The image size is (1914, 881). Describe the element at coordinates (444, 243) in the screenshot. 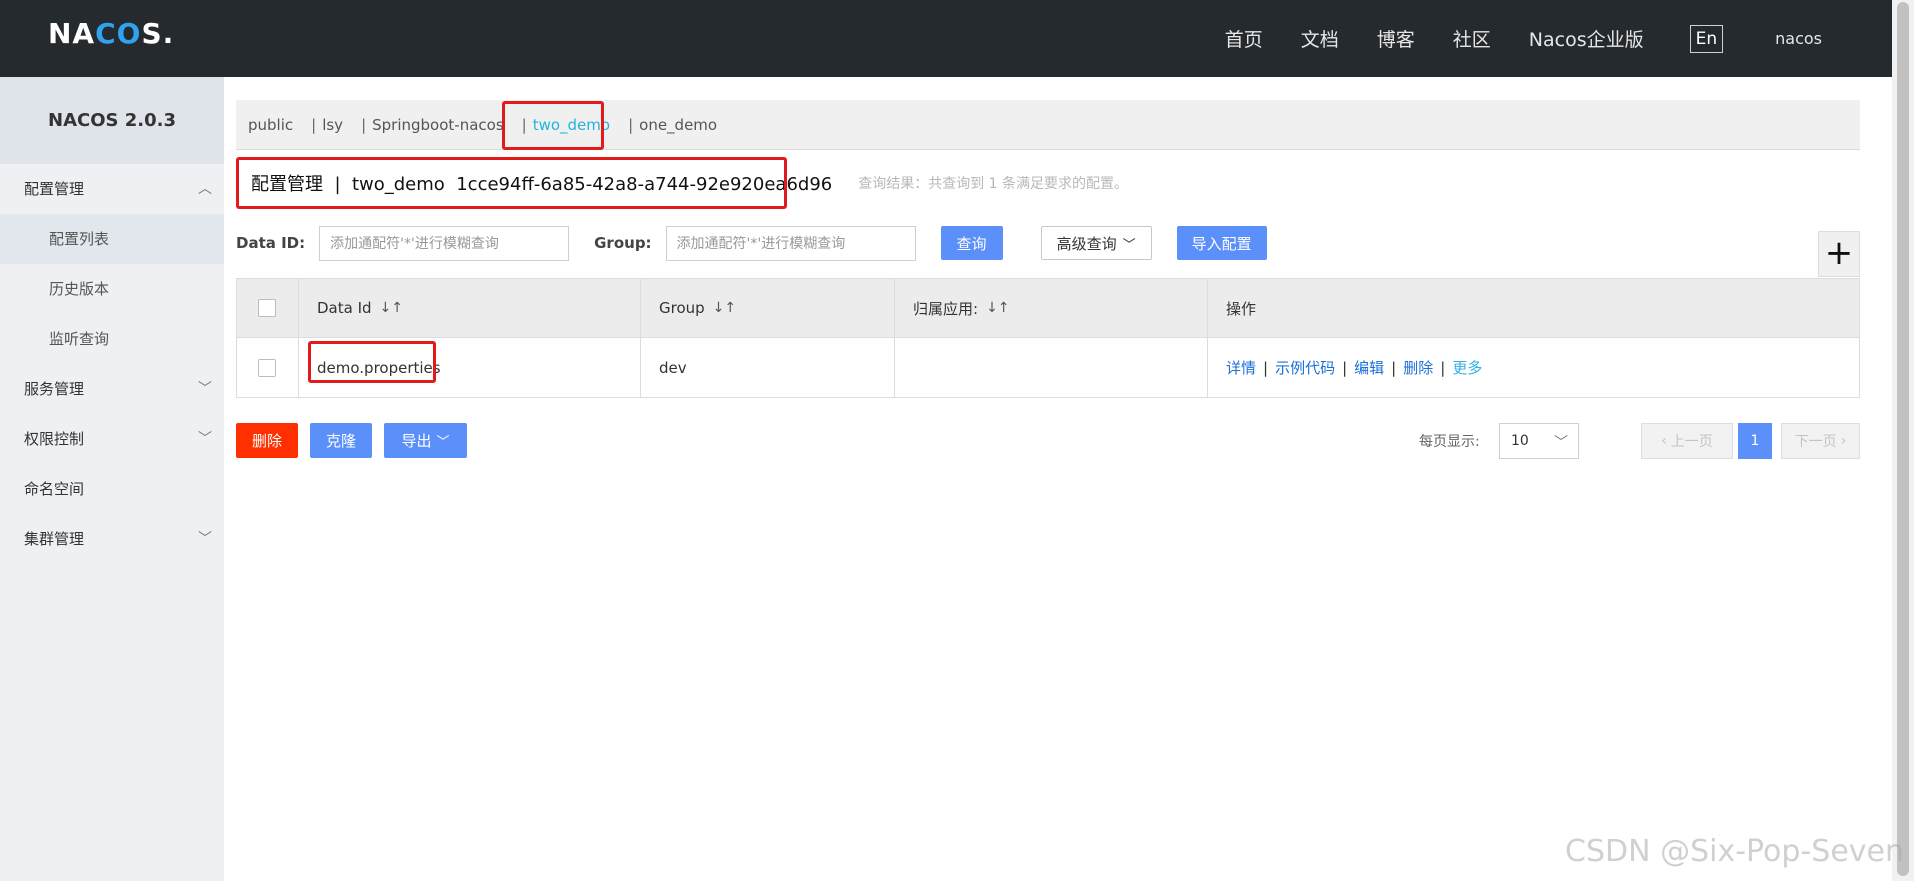

I see `dataid-search-input: 添加通配符'*'进行模糊查询` at that location.